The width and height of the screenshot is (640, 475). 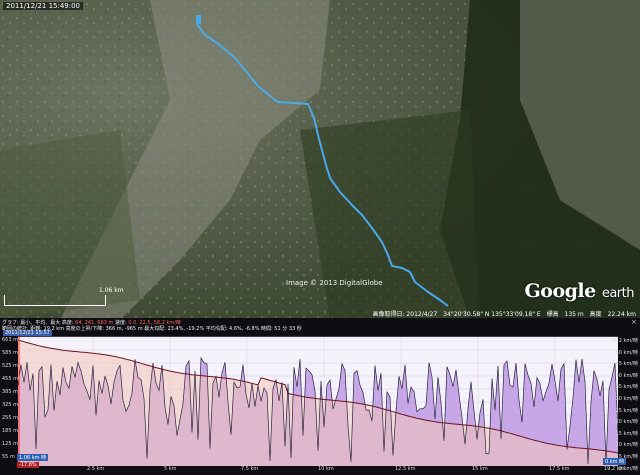 I want to click on distance-tick-label: 15 km, so click(x=480, y=469).